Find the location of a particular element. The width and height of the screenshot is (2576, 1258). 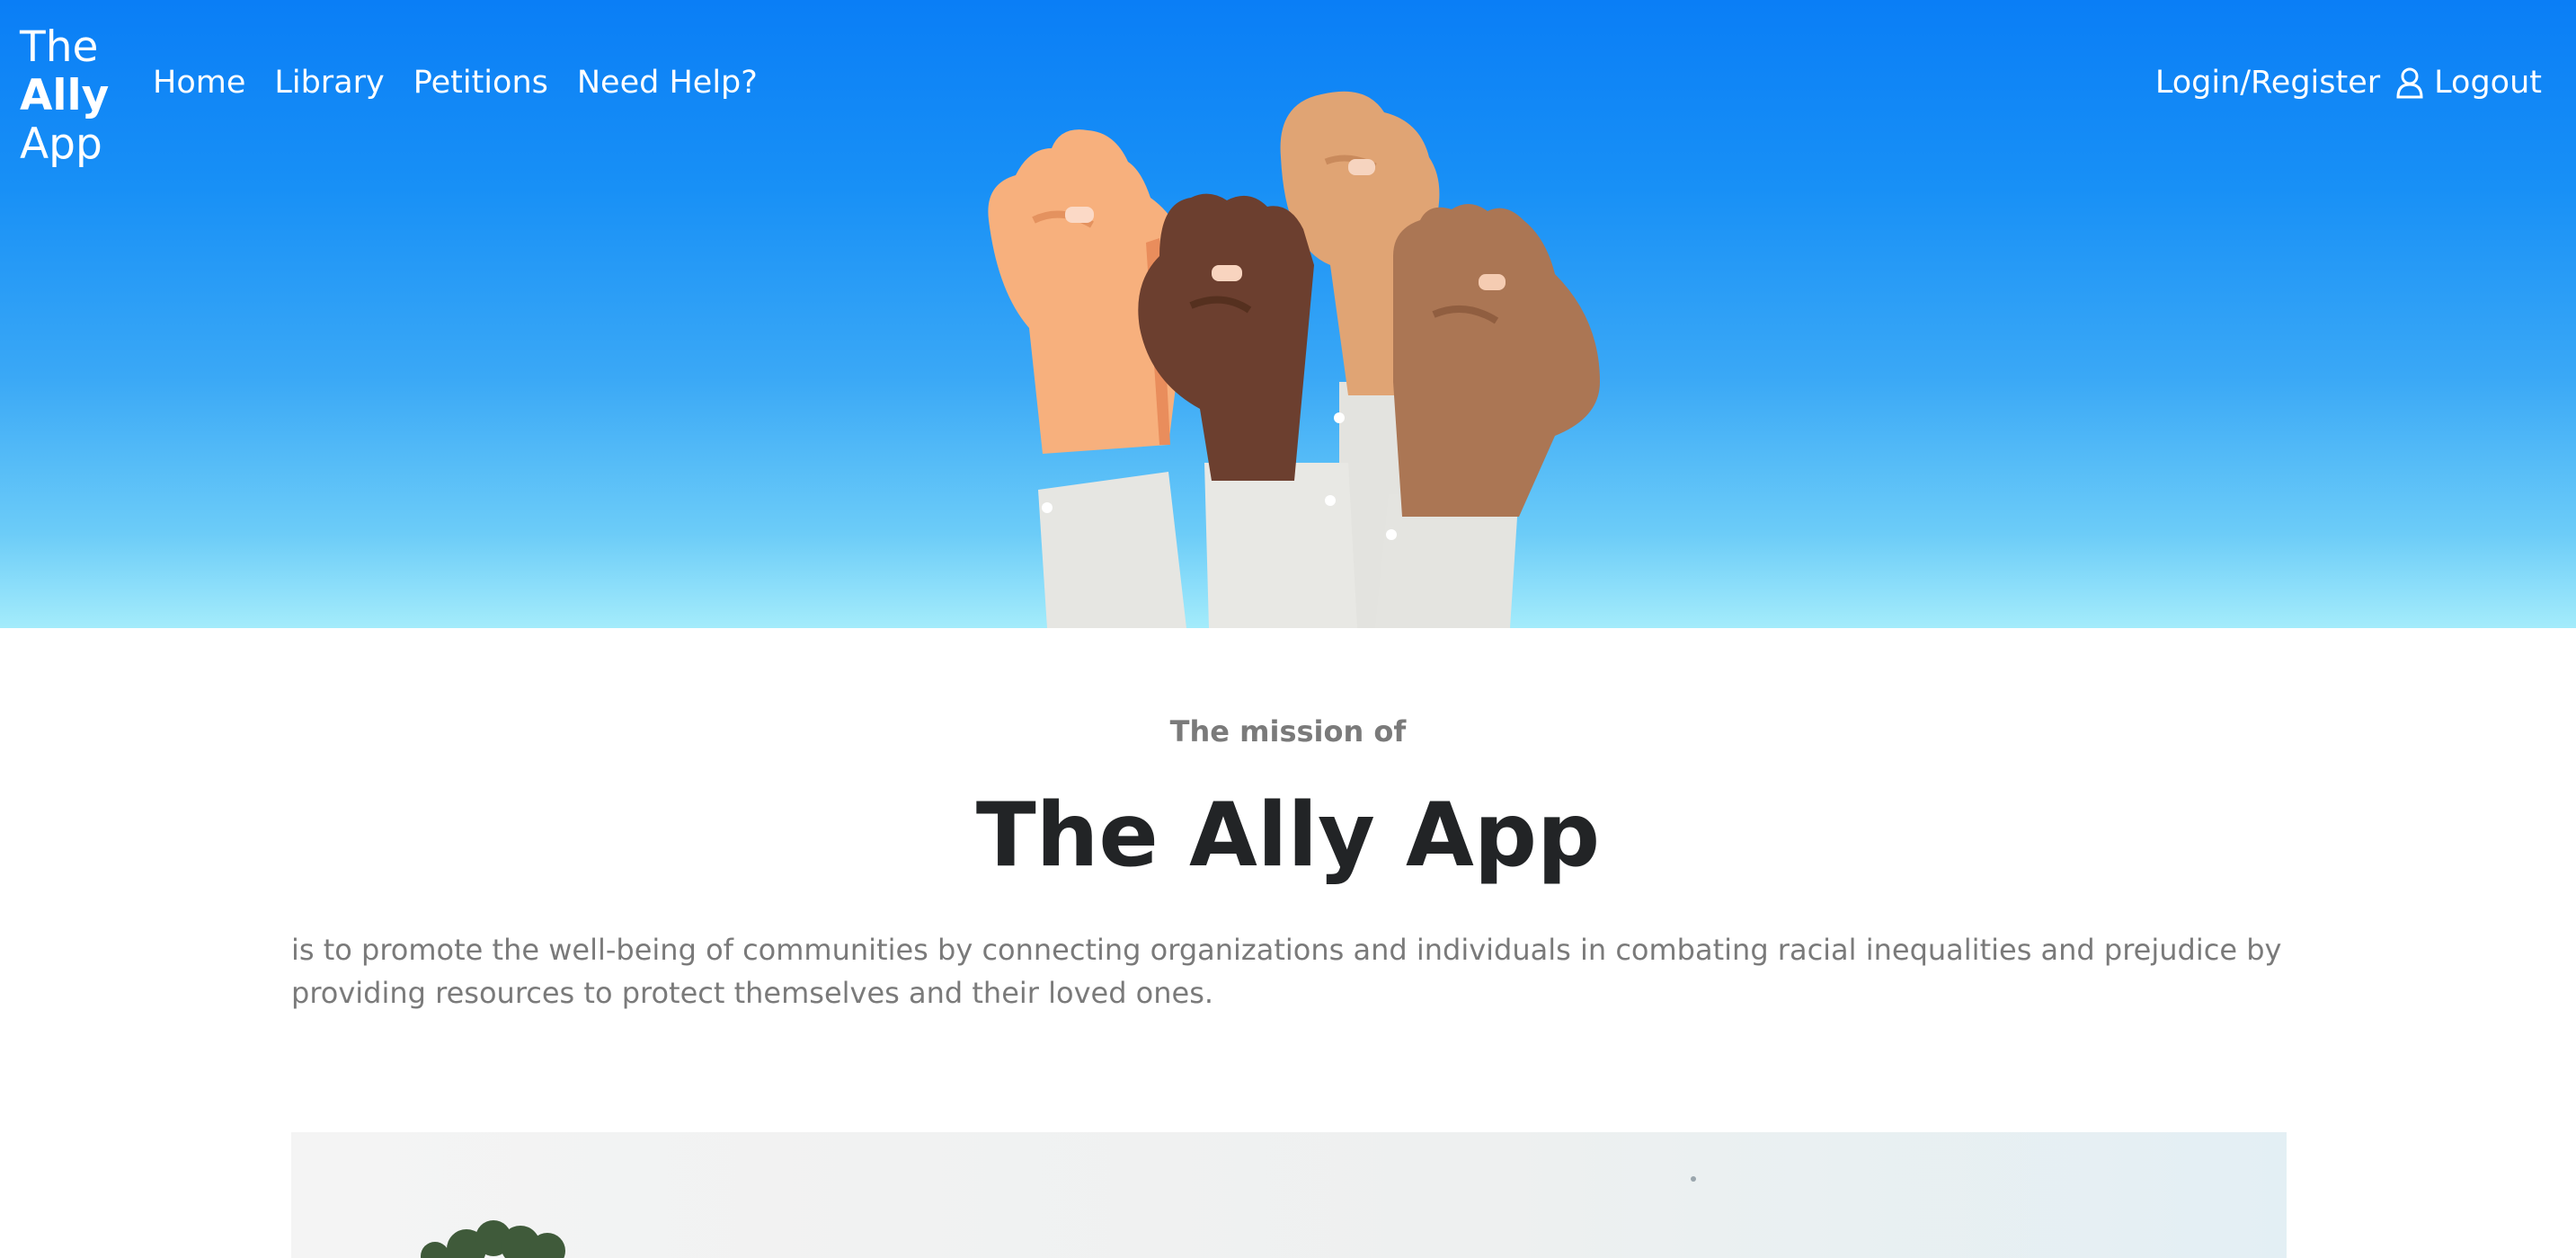

site-logo: The Ally App is located at coordinates (64, 96).